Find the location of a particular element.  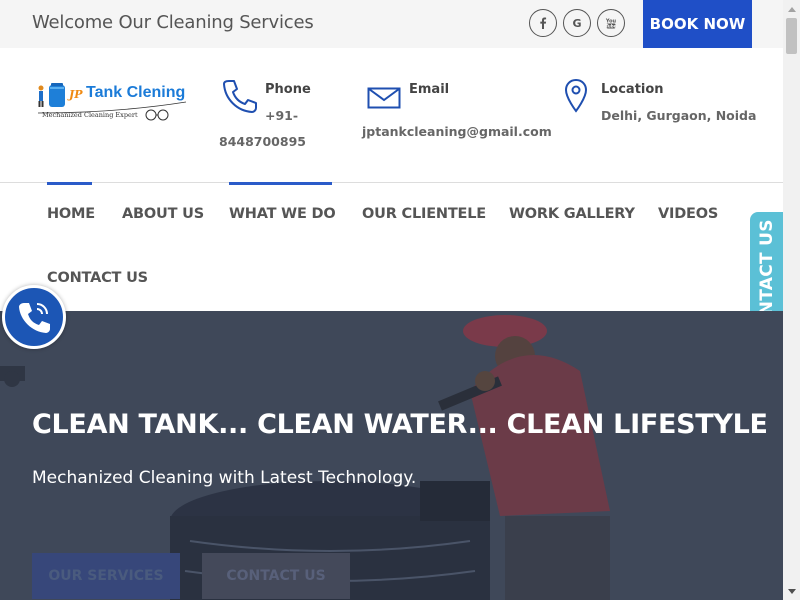

scroll-down-arrow-icon is located at coordinates (791, 591).